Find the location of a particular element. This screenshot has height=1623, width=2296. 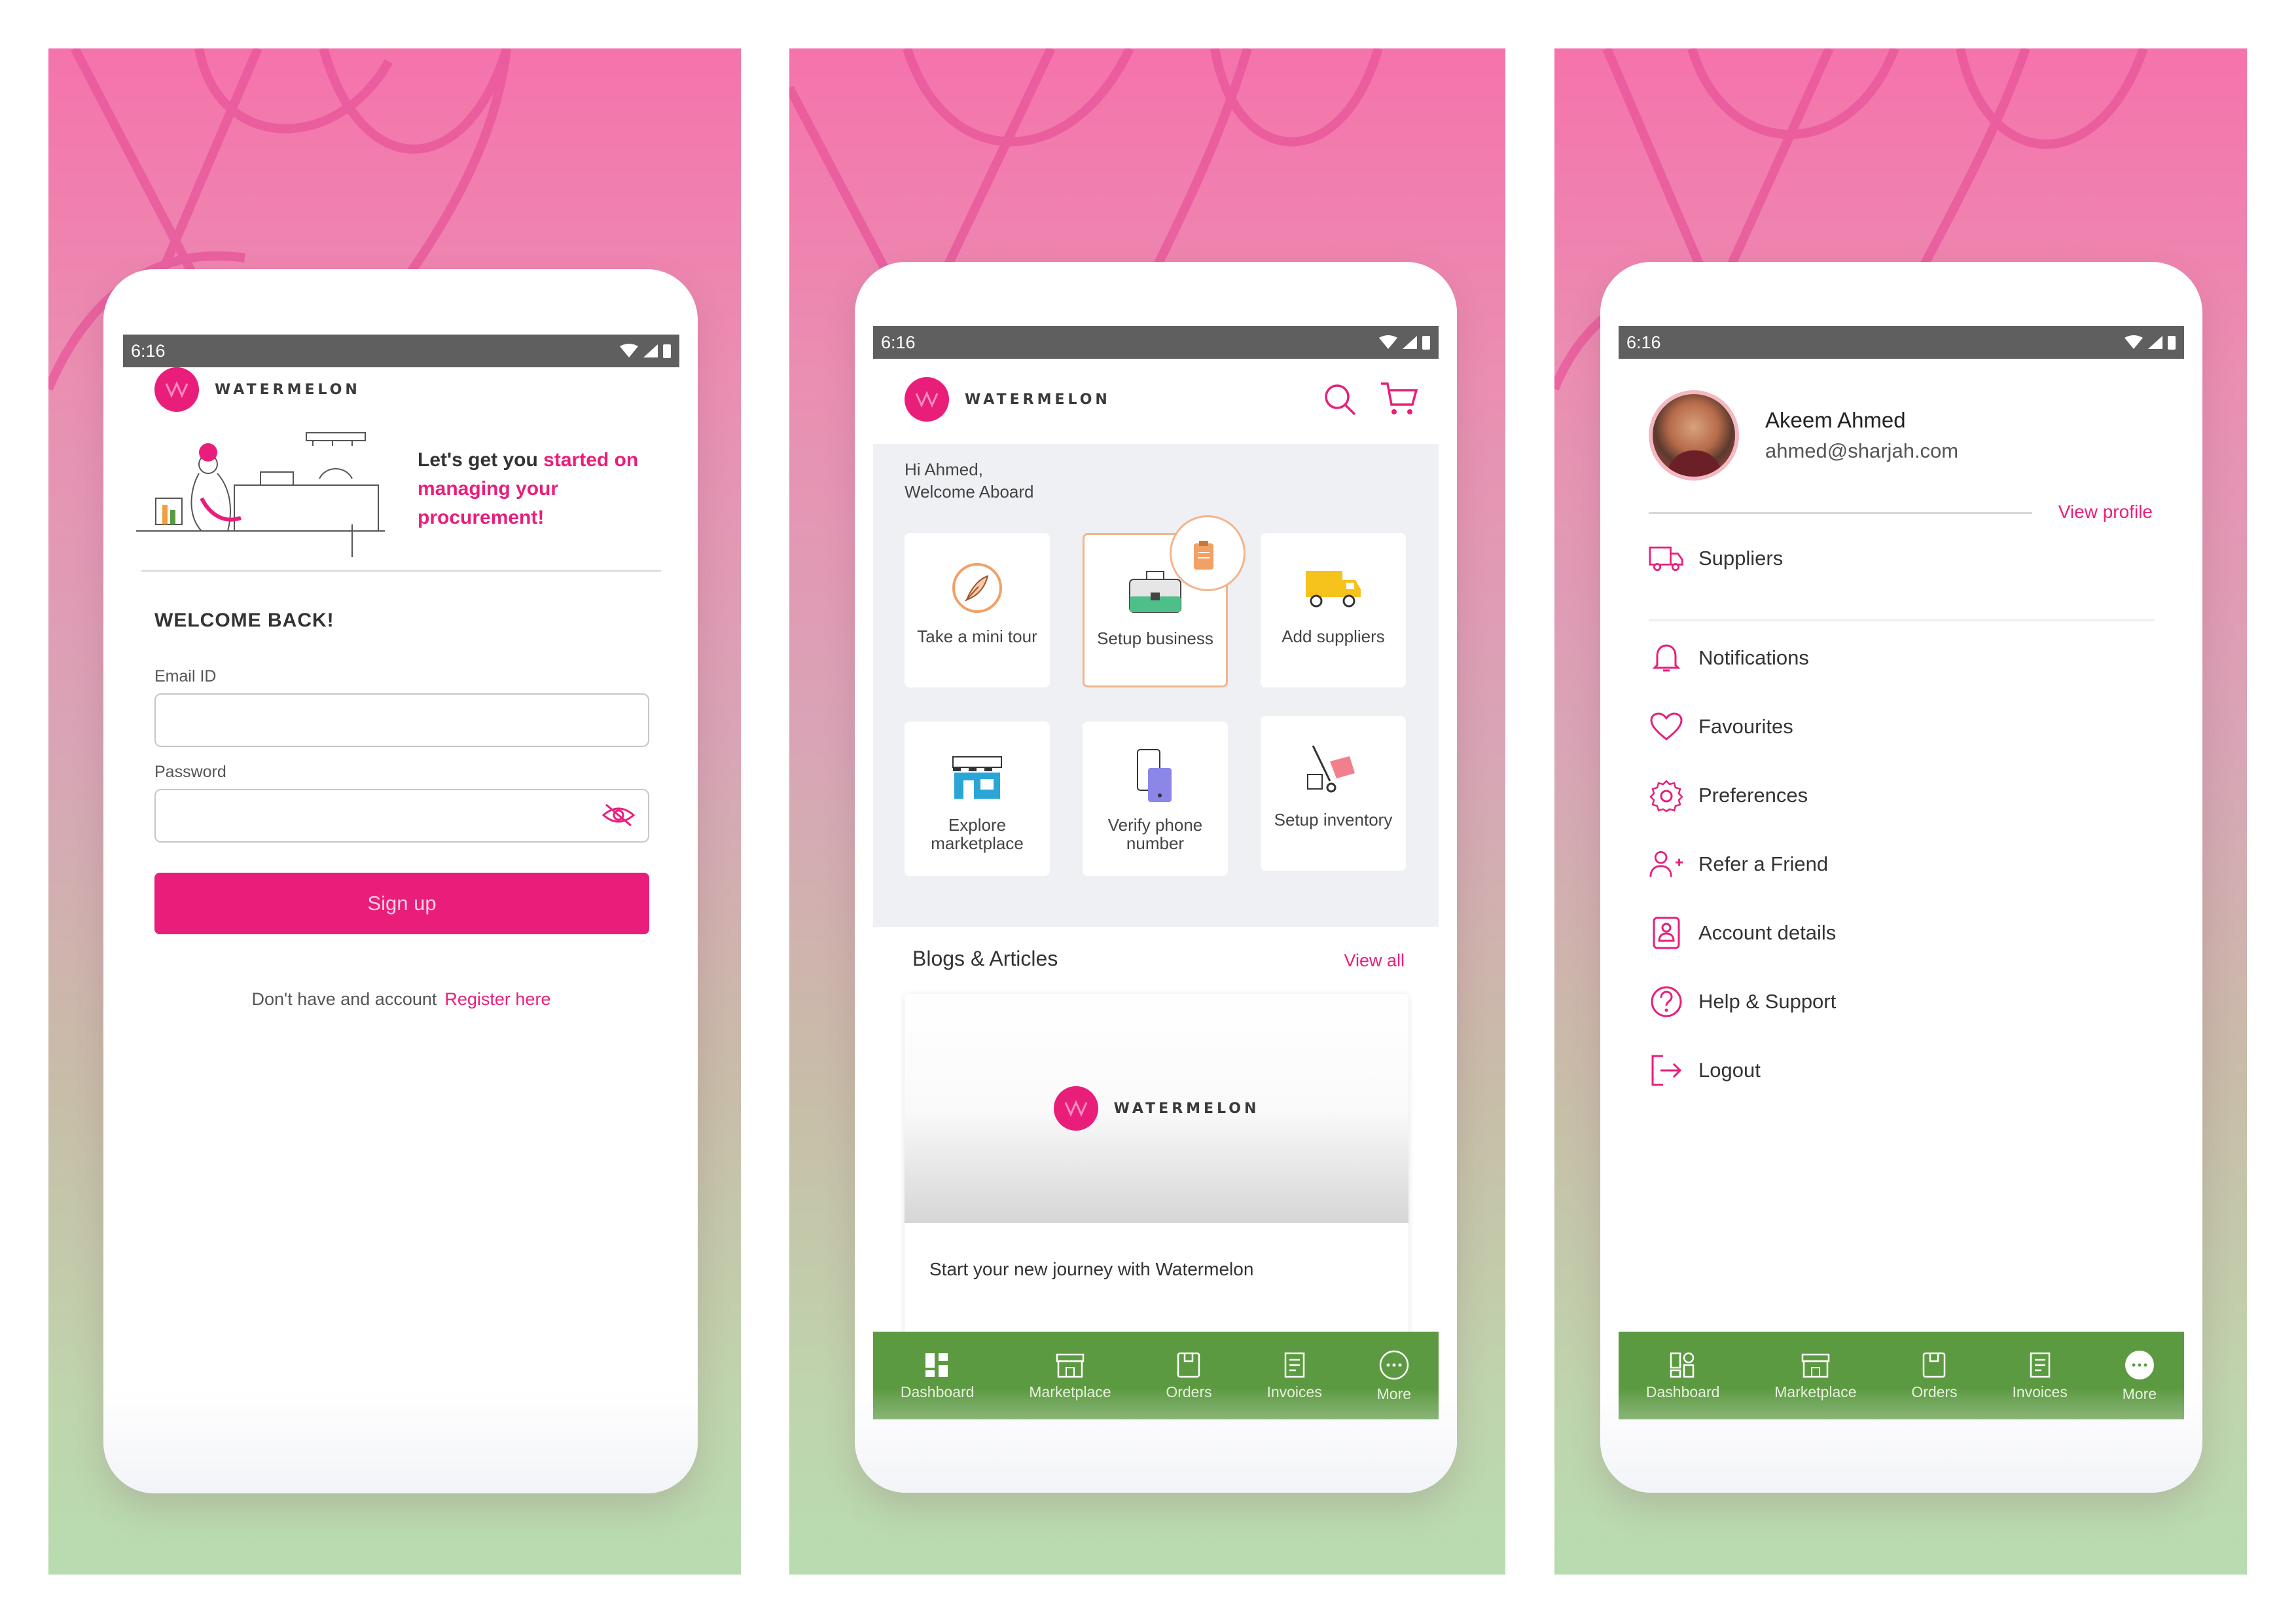

menu-notifications: Notifications is located at coordinates (1729, 658).